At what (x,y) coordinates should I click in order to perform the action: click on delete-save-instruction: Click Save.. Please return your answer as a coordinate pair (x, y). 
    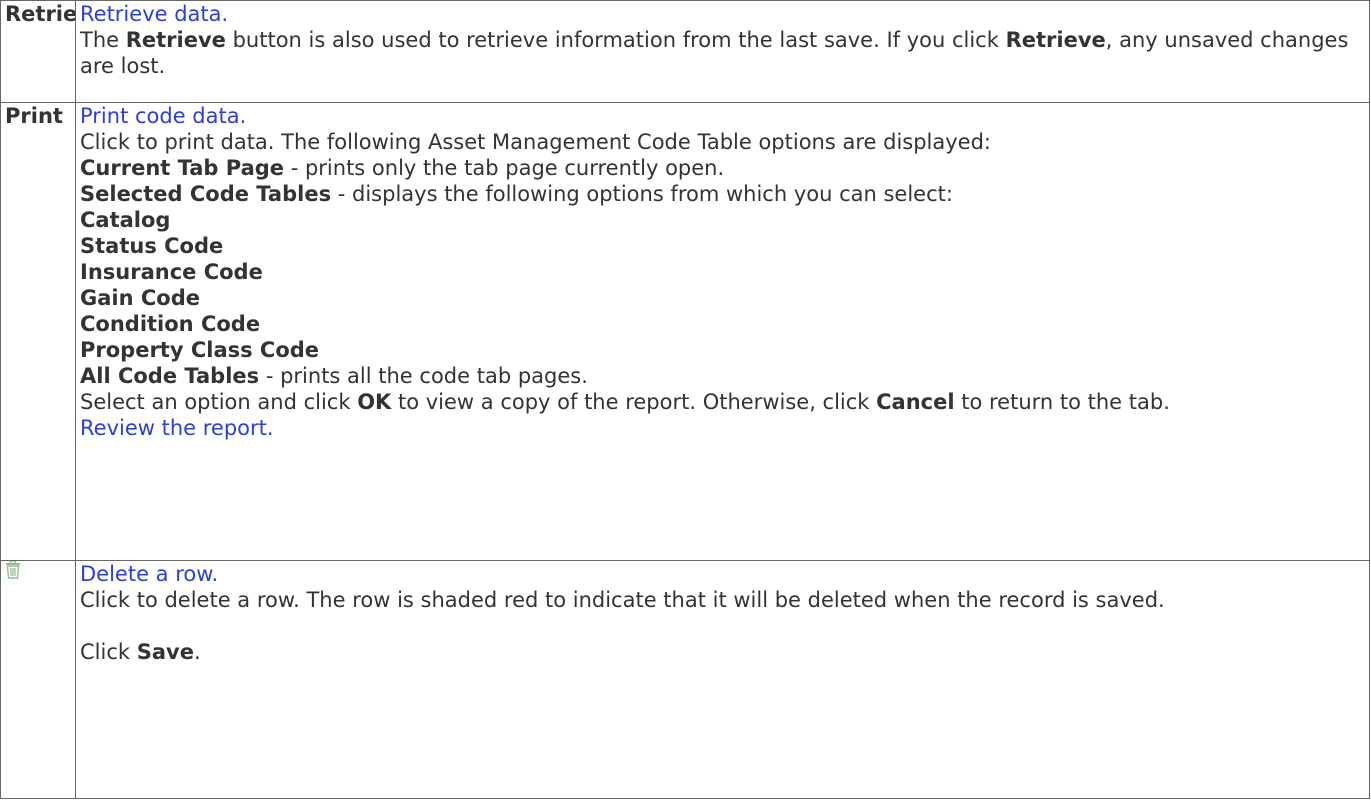
    Looking at the image, I should click on (140, 652).